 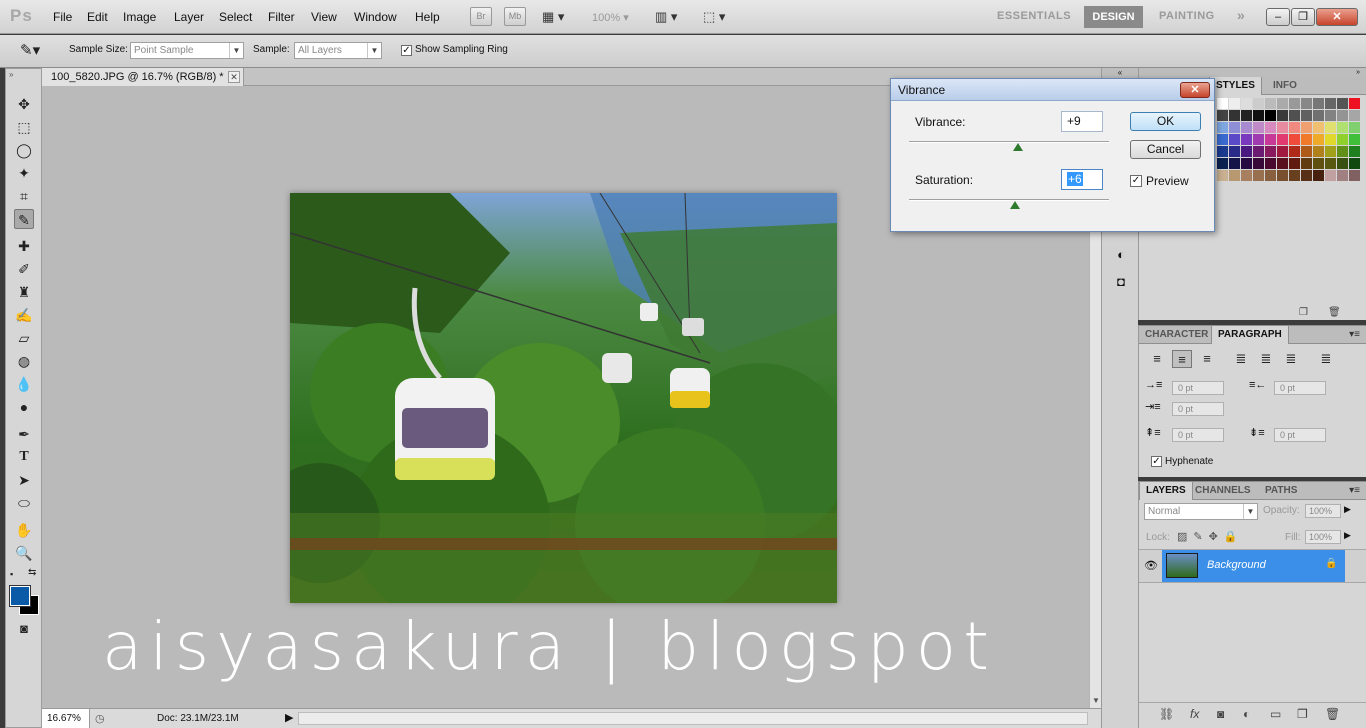 I want to click on crop-tool-icon: ⌗, so click(x=24, y=196).